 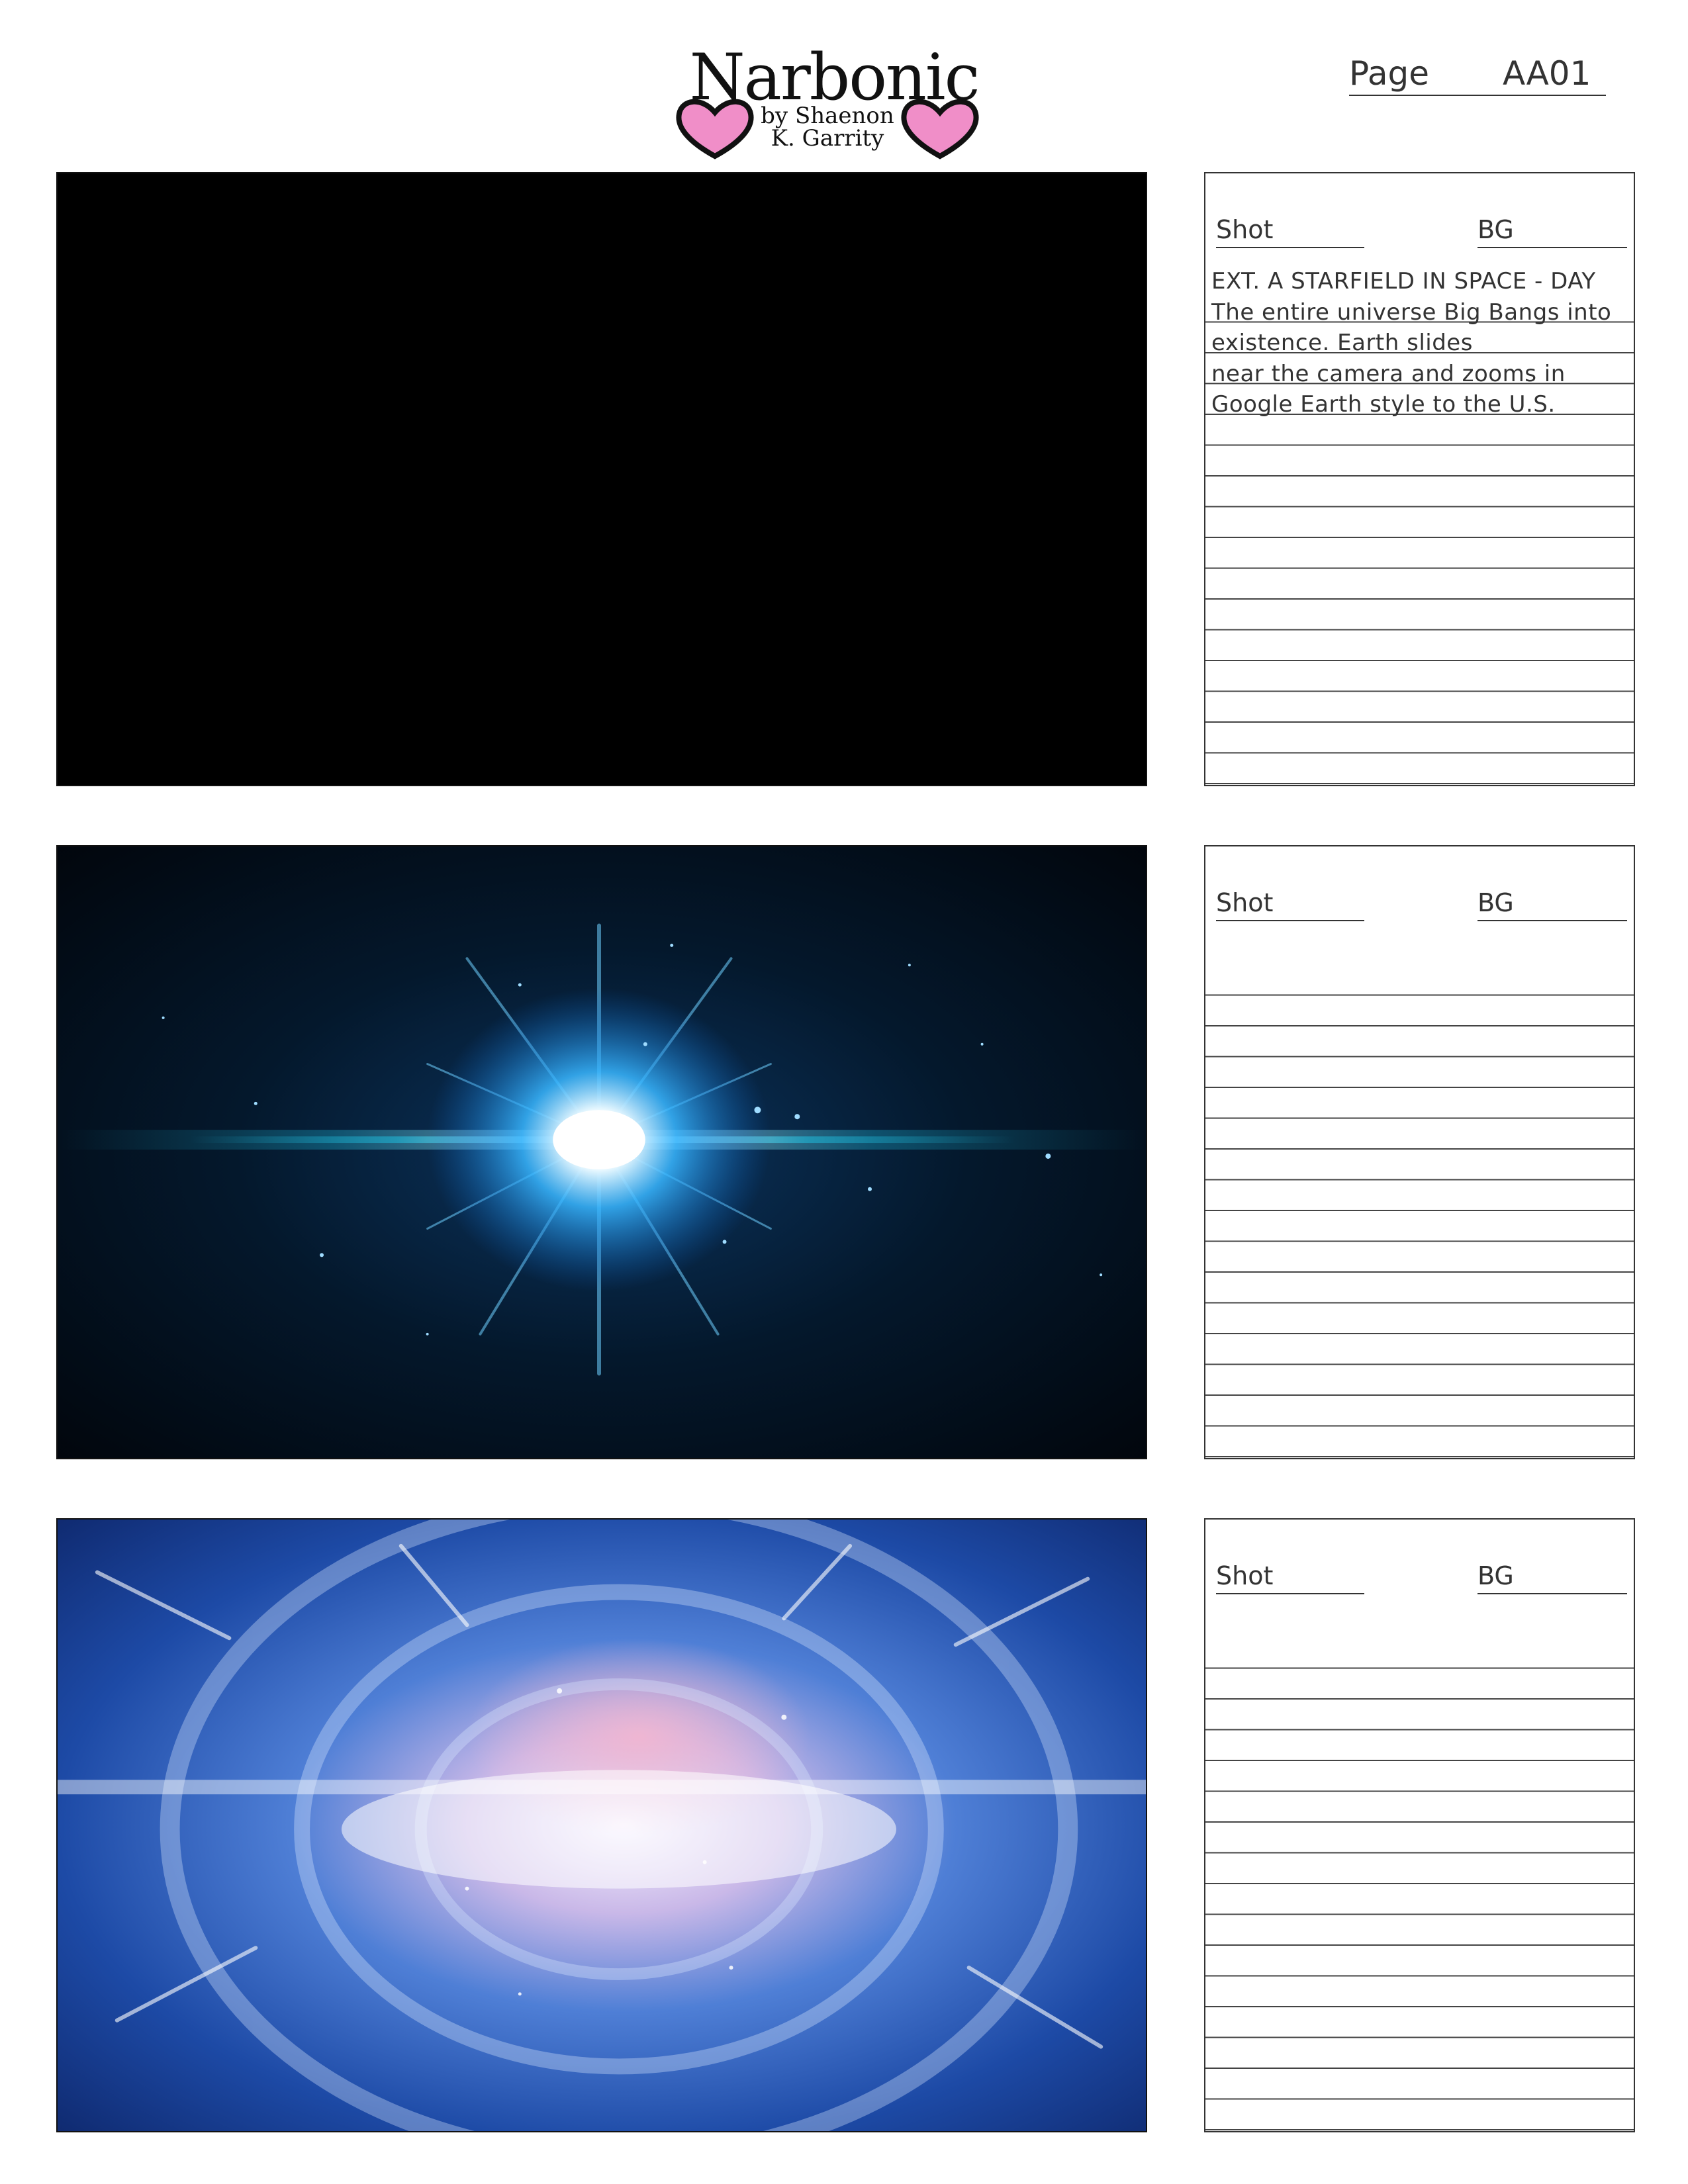 I want to click on scene-description-line: The entire universe Big Bangs into, so click(x=1411, y=312).